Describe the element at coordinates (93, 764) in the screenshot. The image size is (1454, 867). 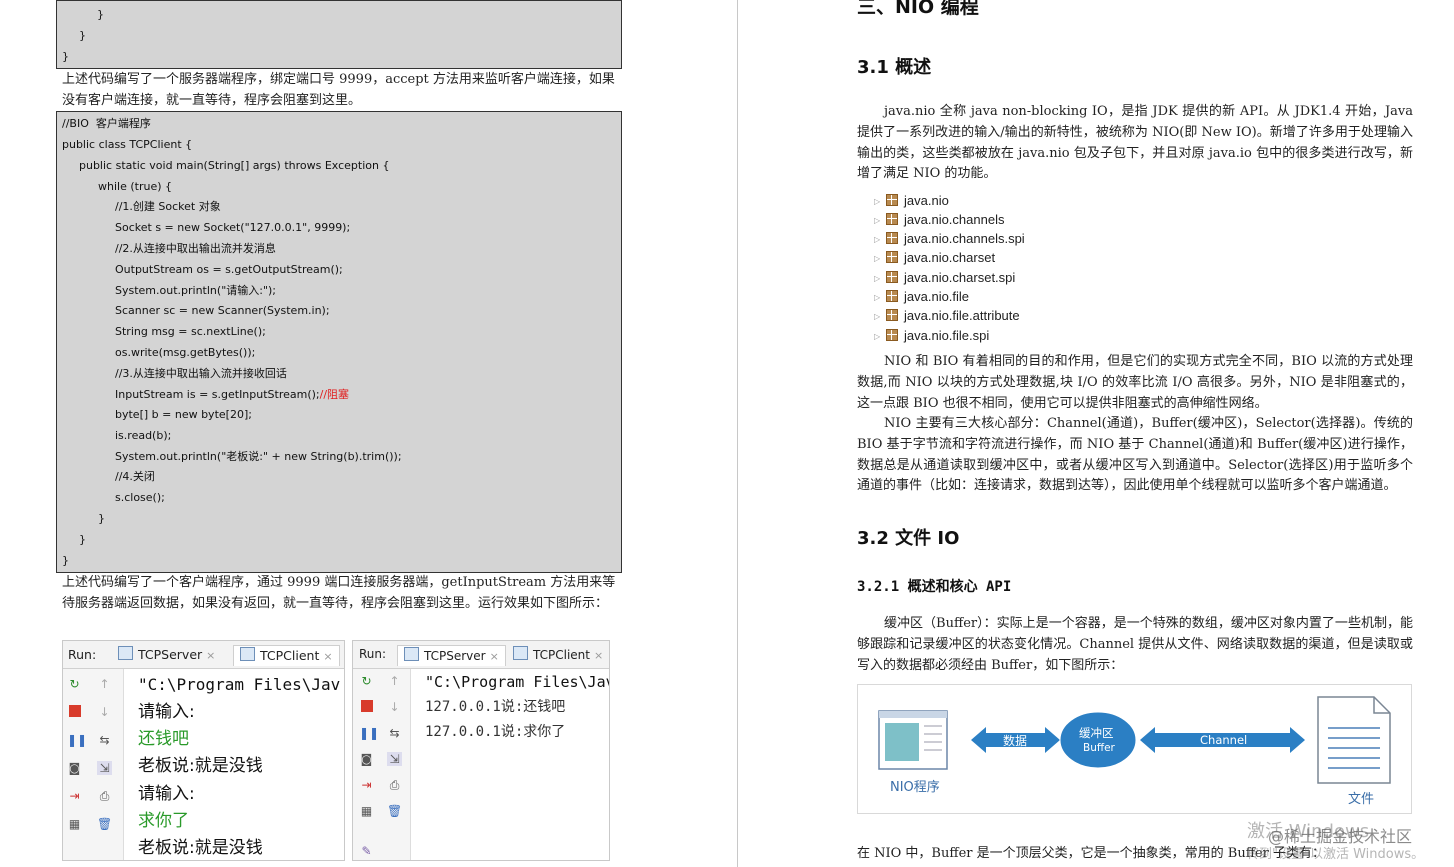
I see `run-toolbar: ↻ ↑ ↓ ❚❚ ⇆ ◙ ⇲ ⇥ ⎙ ▦ 🗑` at that location.